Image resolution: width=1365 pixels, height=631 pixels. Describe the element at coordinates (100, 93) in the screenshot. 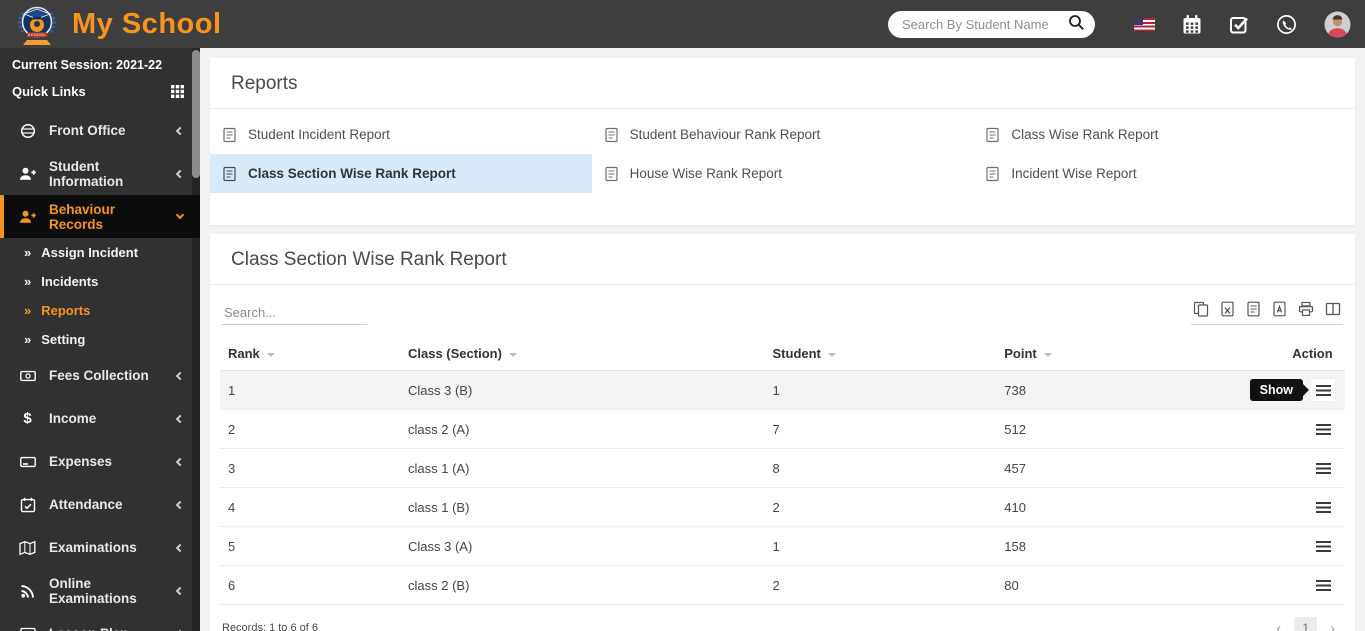

I see `quick-links: Quick Links` at that location.